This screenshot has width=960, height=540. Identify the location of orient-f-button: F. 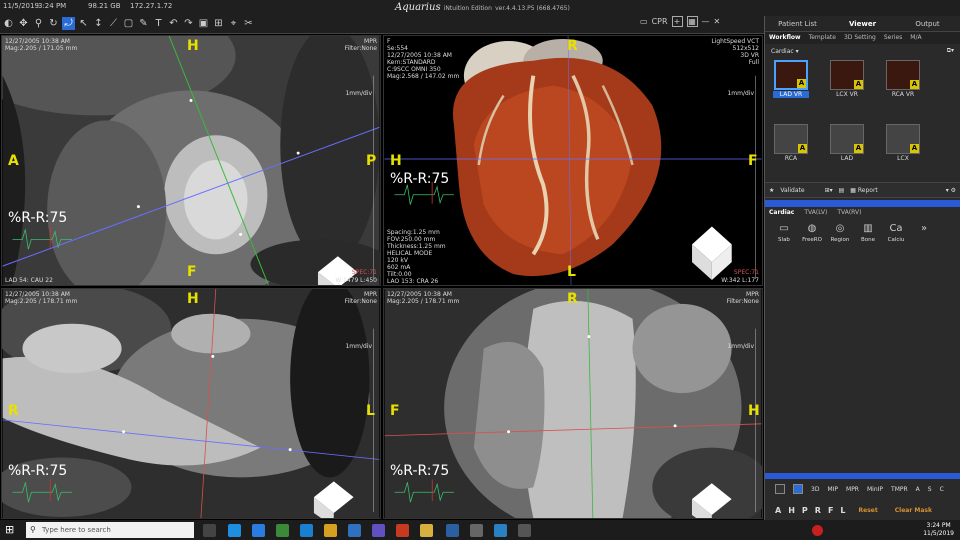
(830, 510).